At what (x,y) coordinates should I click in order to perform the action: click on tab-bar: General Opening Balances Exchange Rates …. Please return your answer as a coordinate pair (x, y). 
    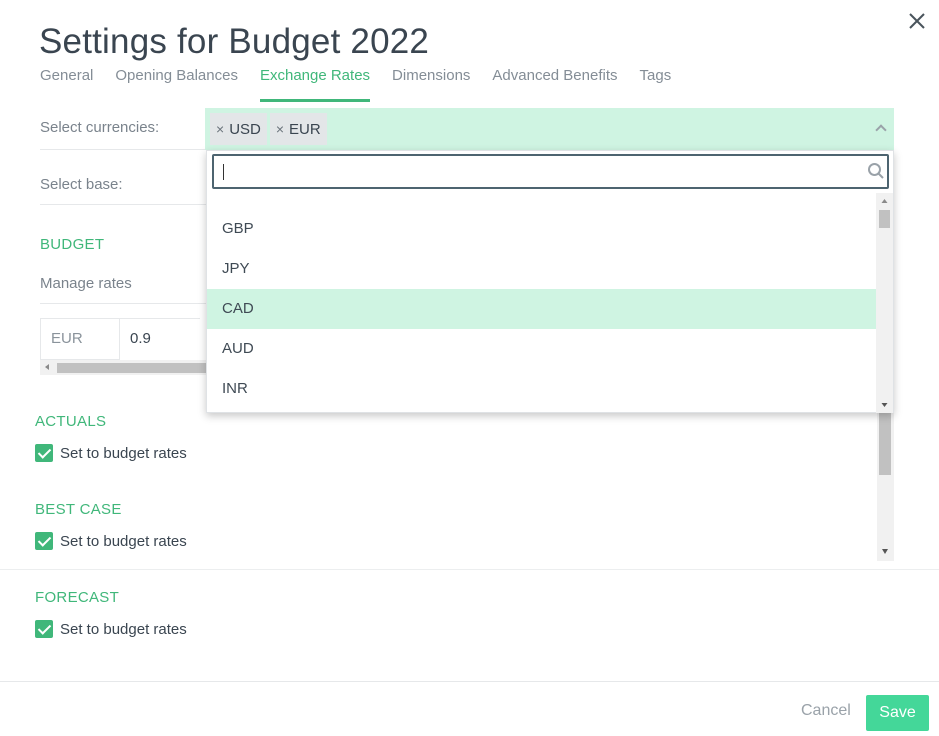
    Looking at the image, I should click on (366, 84).